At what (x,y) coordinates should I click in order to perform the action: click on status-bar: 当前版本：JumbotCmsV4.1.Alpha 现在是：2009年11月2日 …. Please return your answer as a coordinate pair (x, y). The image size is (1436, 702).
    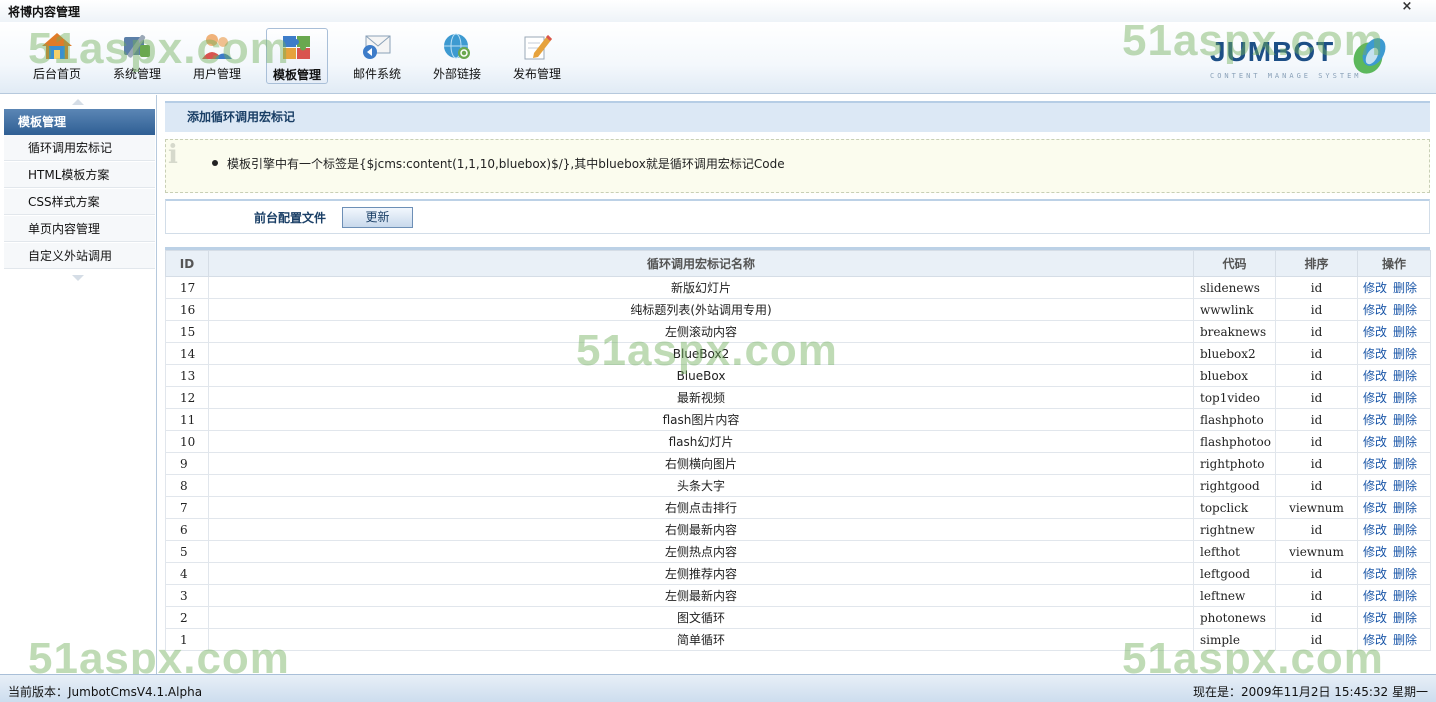
    Looking at the image, I should click on (718, 688).